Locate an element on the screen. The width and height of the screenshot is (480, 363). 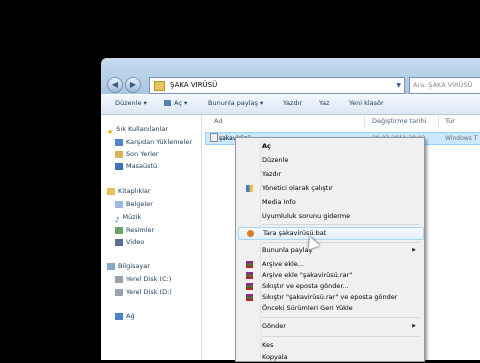
organize-button: Düzenle ▾ is located at coordinates (131, 103).